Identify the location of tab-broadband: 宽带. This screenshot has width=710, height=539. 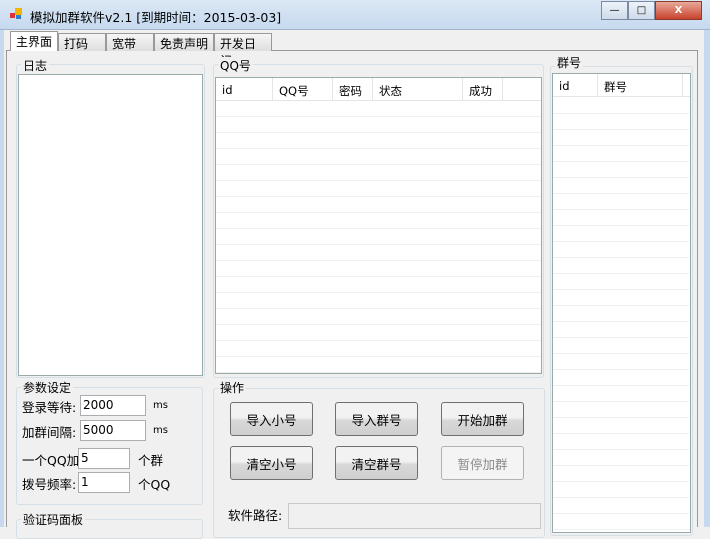
(130, 42).